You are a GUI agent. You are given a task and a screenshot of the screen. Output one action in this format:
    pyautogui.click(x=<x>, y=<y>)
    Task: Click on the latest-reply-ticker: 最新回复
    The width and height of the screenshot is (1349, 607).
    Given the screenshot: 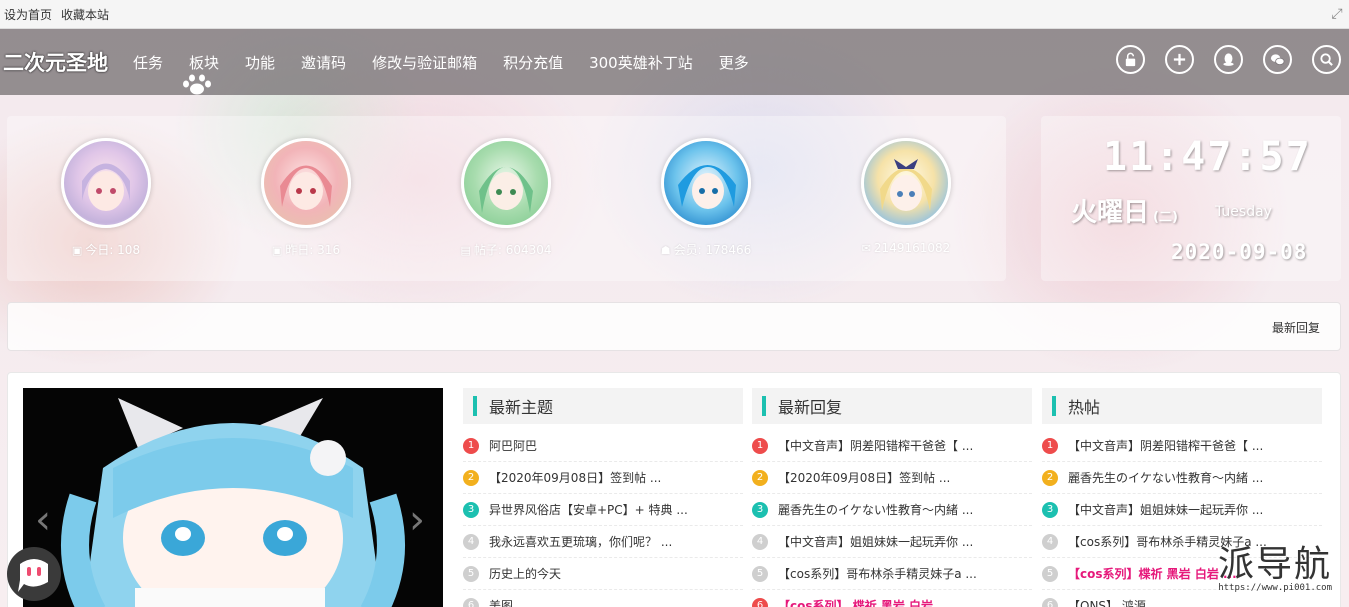 What is the action you would take?
    pyautogui.click(x=674, y=326)
    